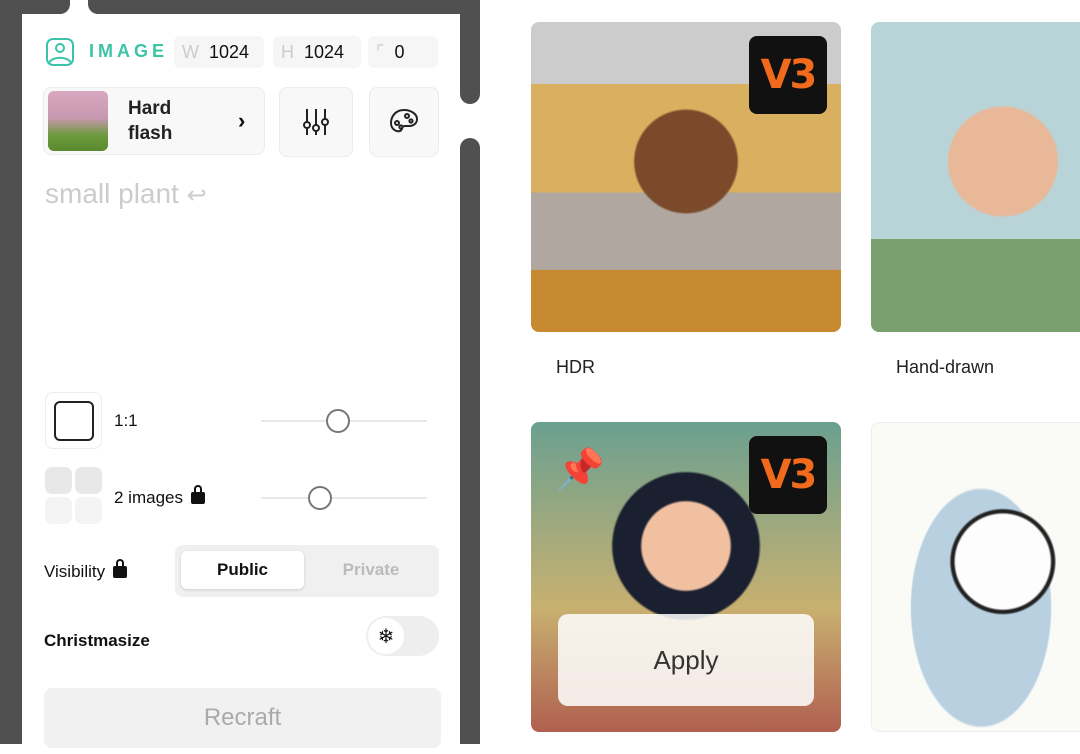 The width and height of the screenshot is (1080, 754). What do you see at coordinates (97, 640) in the screenshot?
I see `christmasize-label: Christmasize` at bounding box center [97, 640].